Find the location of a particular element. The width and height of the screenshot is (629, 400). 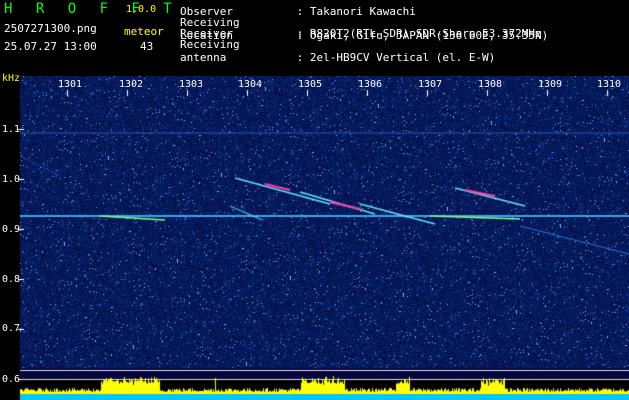

app-version: 1.0.0 is located at coordinates (141, 9).